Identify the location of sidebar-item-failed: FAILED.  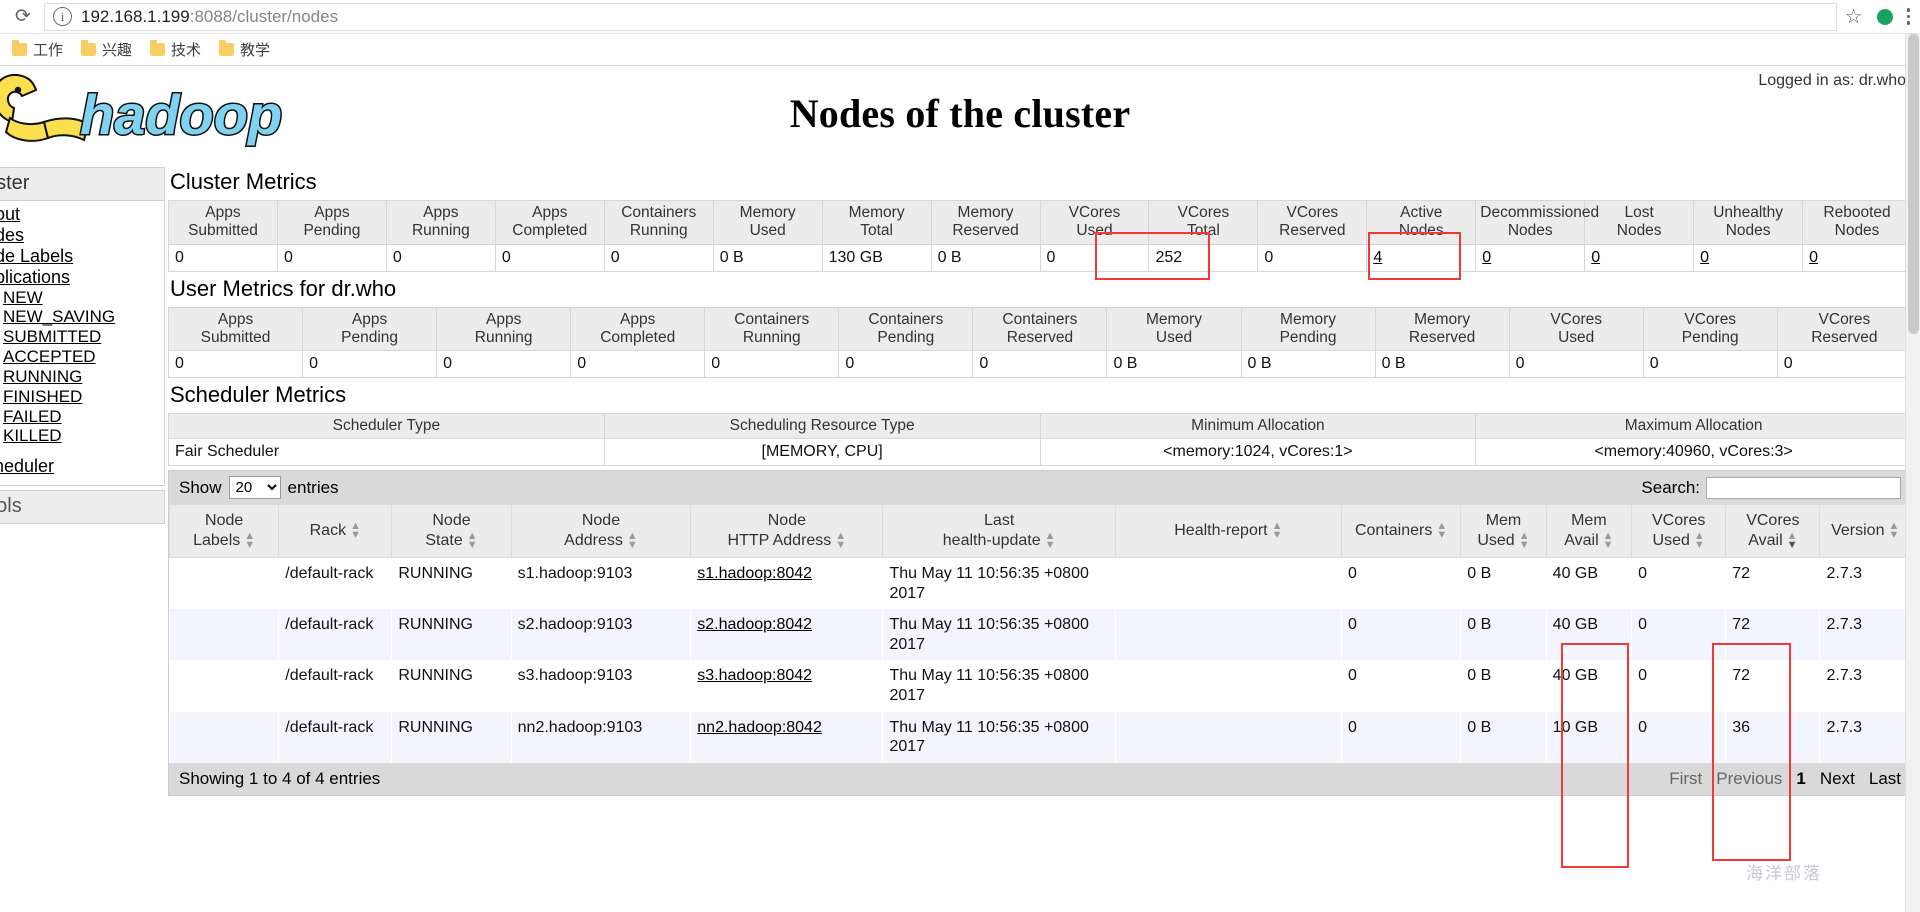
(82, 417).